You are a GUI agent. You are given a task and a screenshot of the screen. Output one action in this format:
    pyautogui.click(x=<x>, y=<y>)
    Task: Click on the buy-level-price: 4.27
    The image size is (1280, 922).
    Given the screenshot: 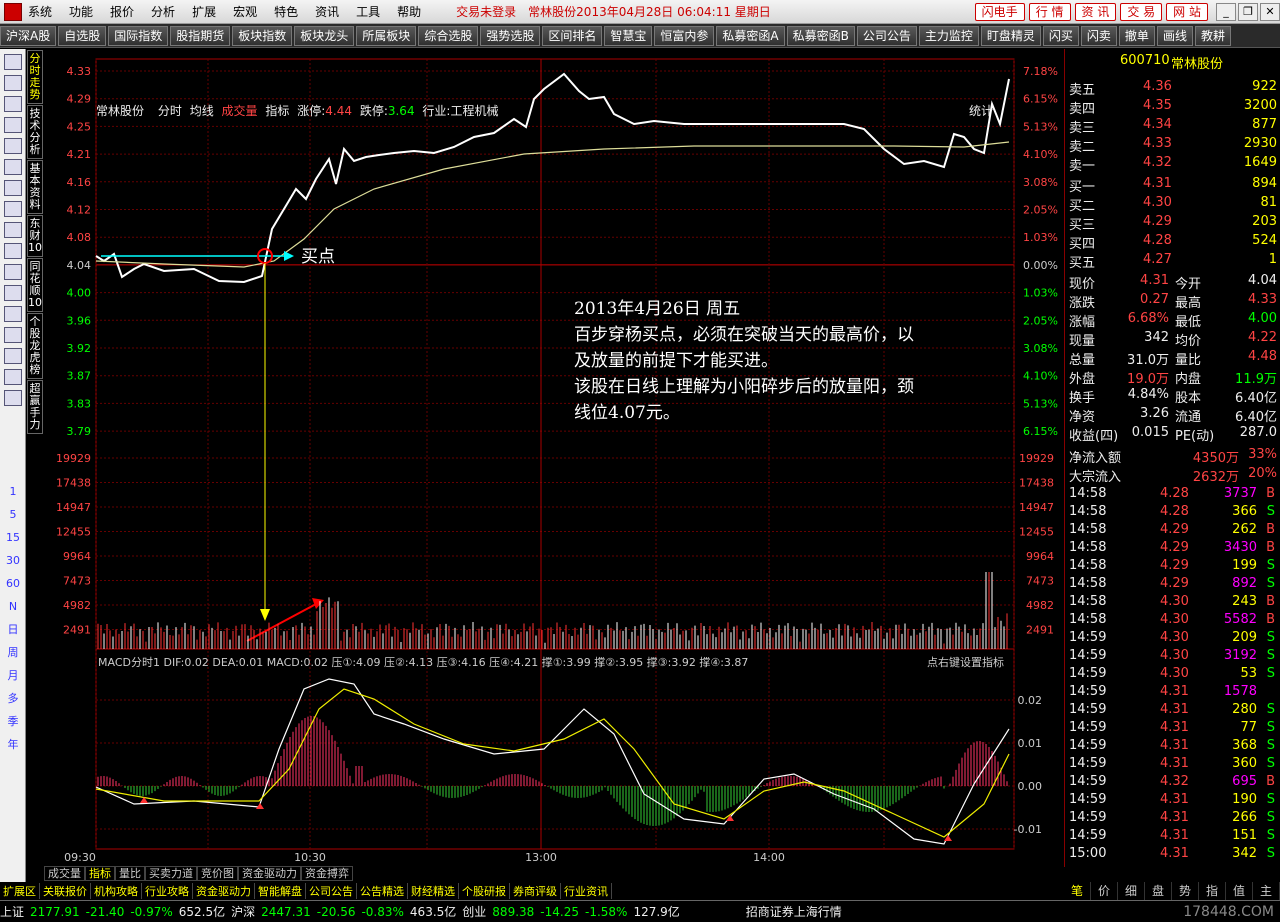 What is the action you would take?
    pyautogui.click(x=1157, y=259)
    